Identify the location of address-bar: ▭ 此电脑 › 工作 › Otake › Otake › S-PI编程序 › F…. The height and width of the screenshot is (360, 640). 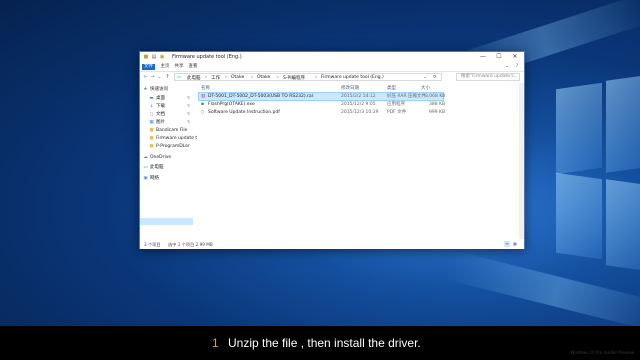
(308, 77).